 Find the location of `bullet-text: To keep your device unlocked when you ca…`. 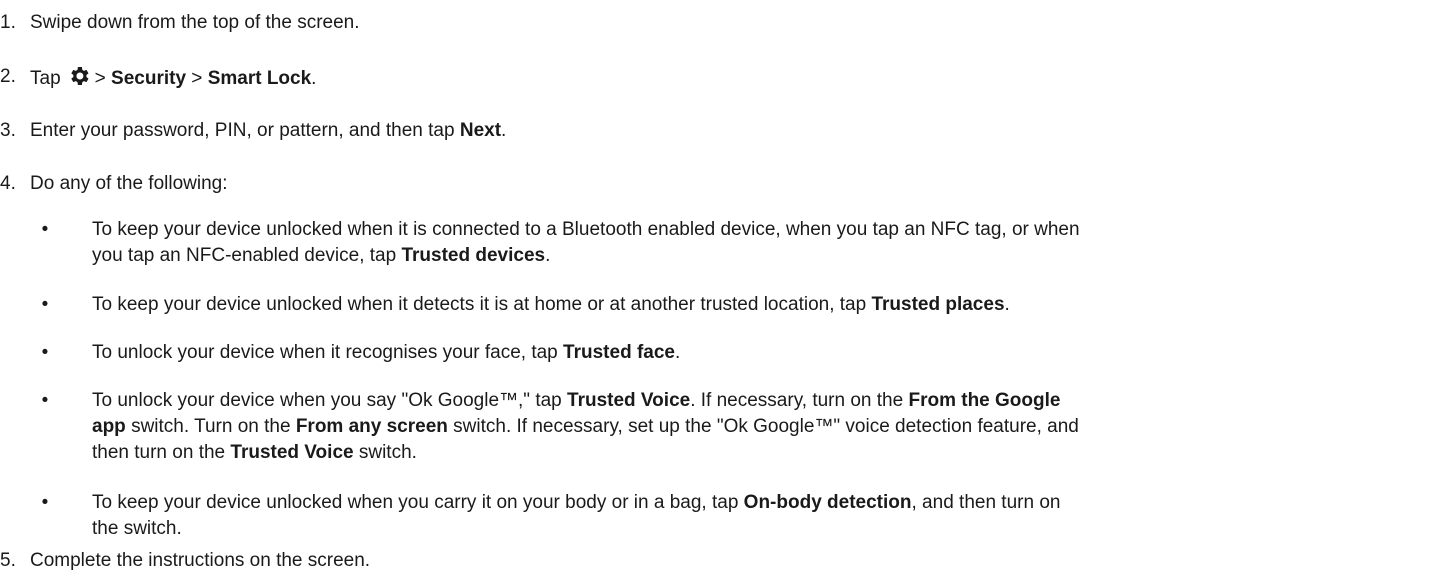

bullet-text: To keep your device unlocked when you ca… is located at coordinates (761, 516).